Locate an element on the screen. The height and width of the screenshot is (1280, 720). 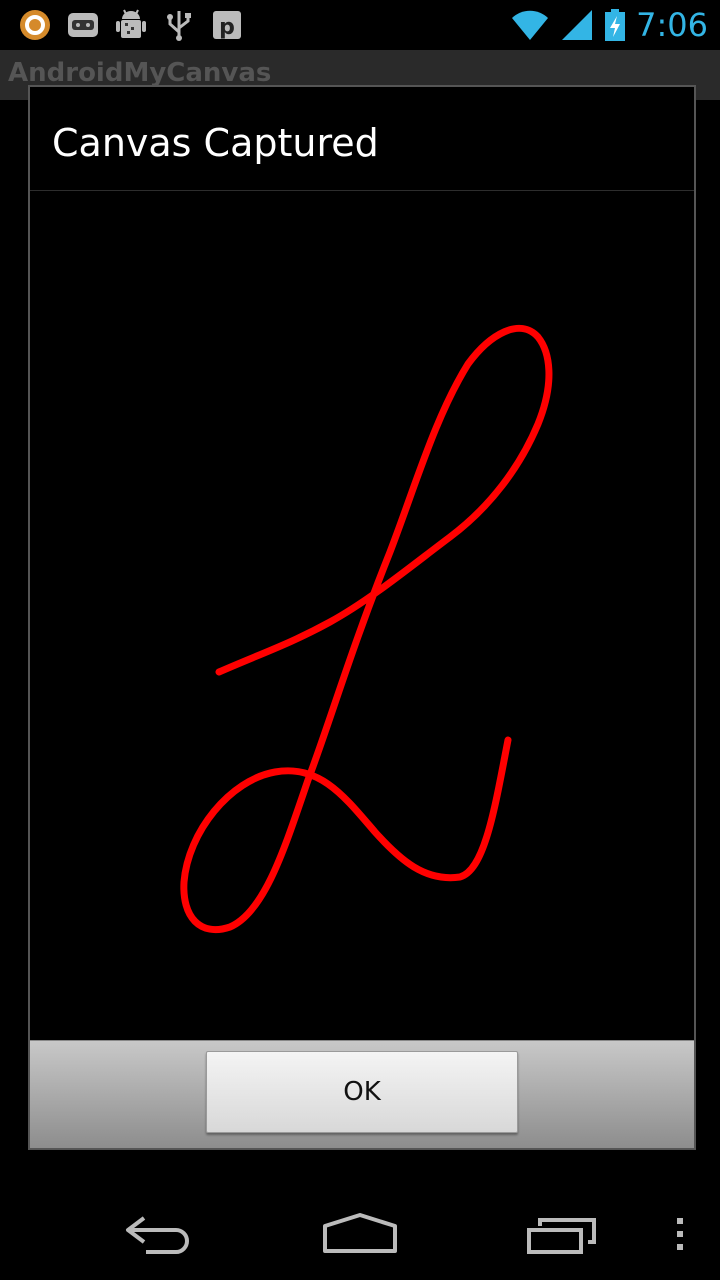
game-controller-icon is located at coordinates (83, 25).